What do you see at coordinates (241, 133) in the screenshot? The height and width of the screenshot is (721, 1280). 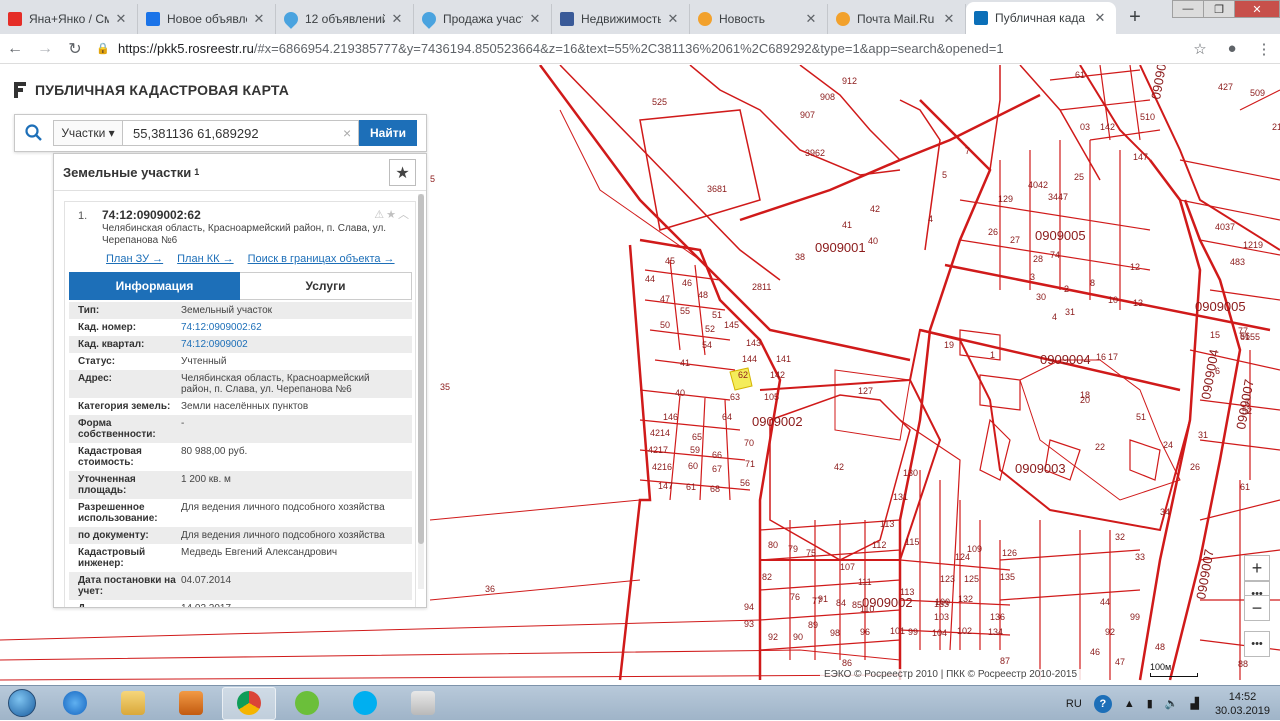 I see `search-input` at bounding box center [241, 133].